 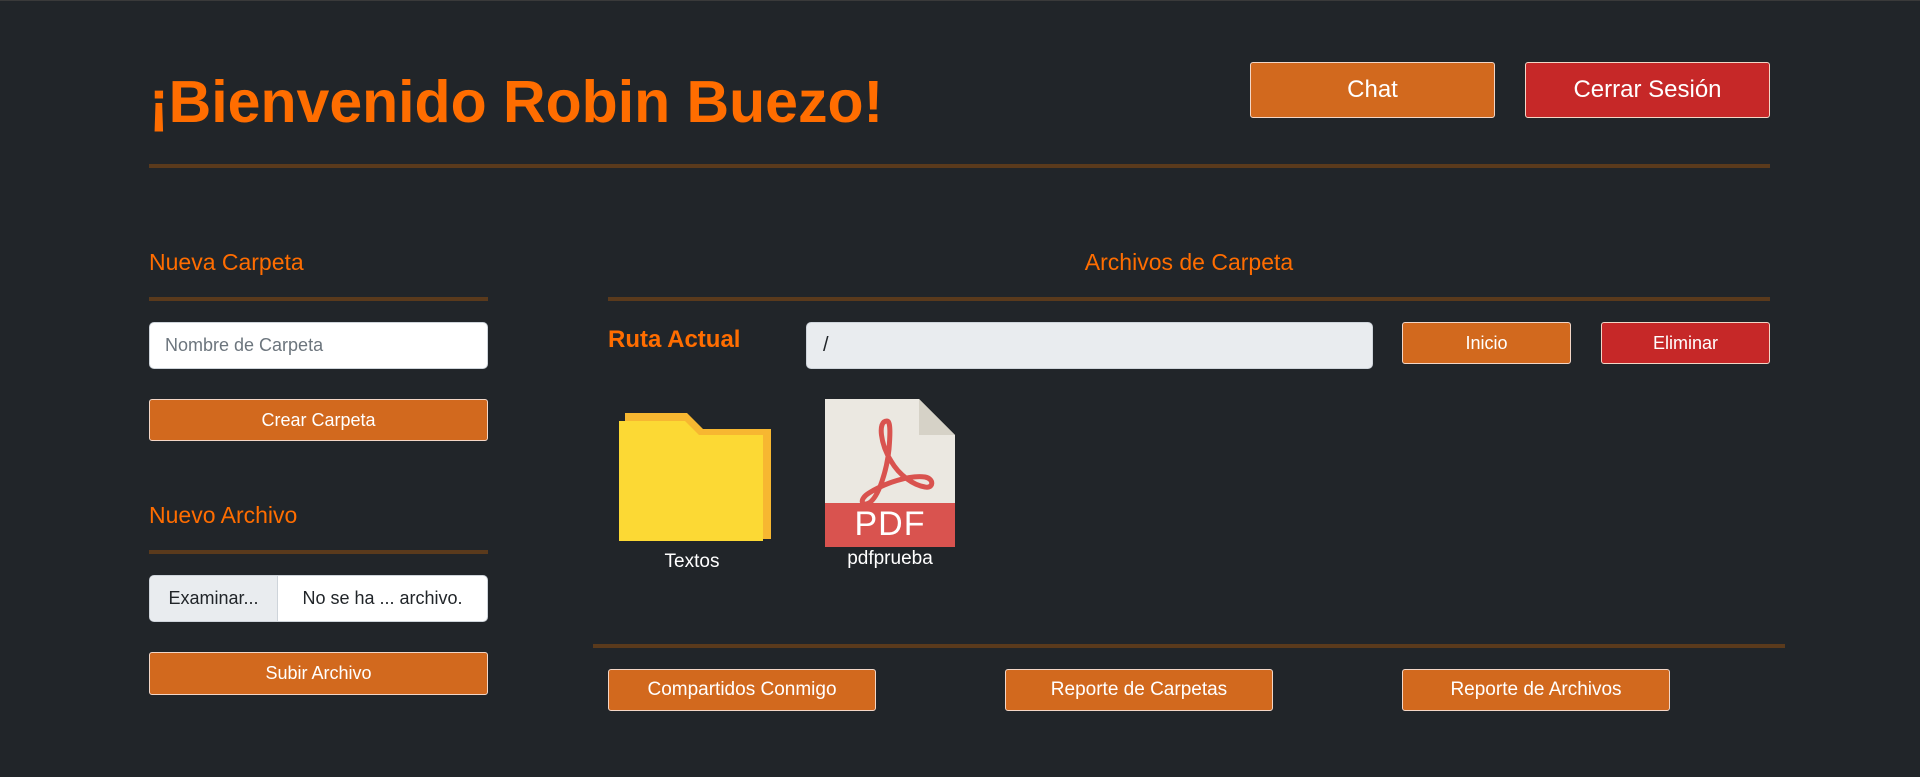 I want to click on folder-files-title: Archivos de Carpeta, so click(x=1189, y=262).